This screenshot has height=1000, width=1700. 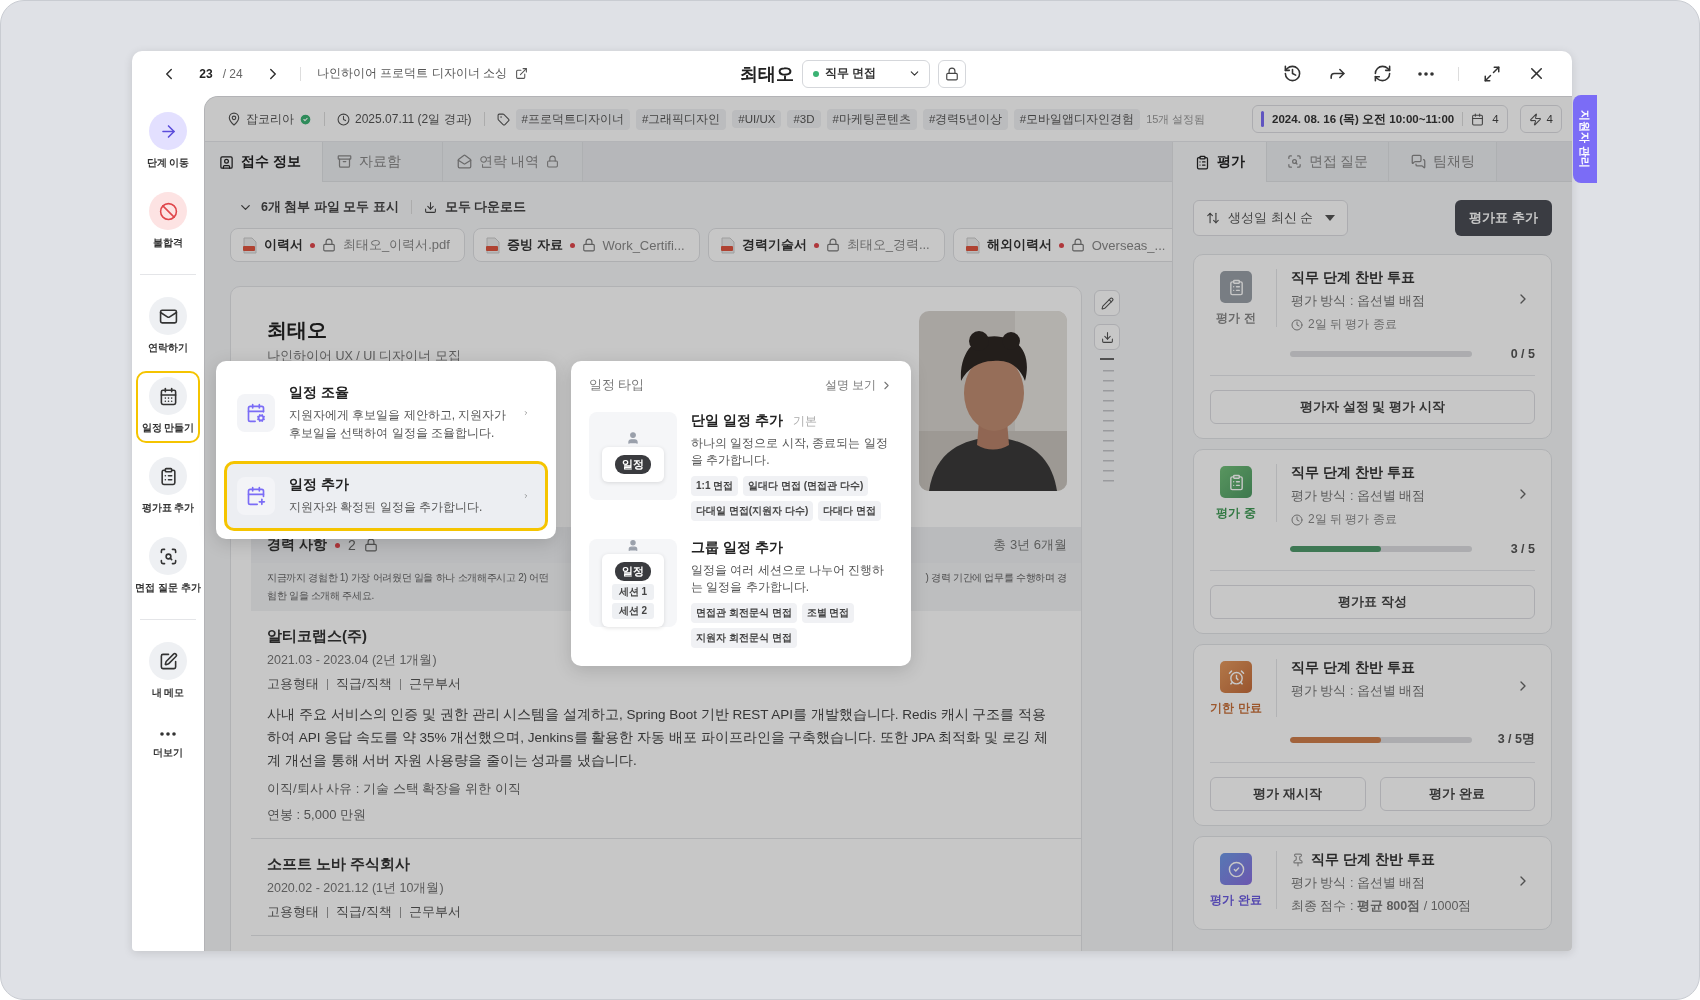 What do you see at coordinates (503, 119) in the screenshot?
I see `tag-icon` at bounding box center [503, 119].